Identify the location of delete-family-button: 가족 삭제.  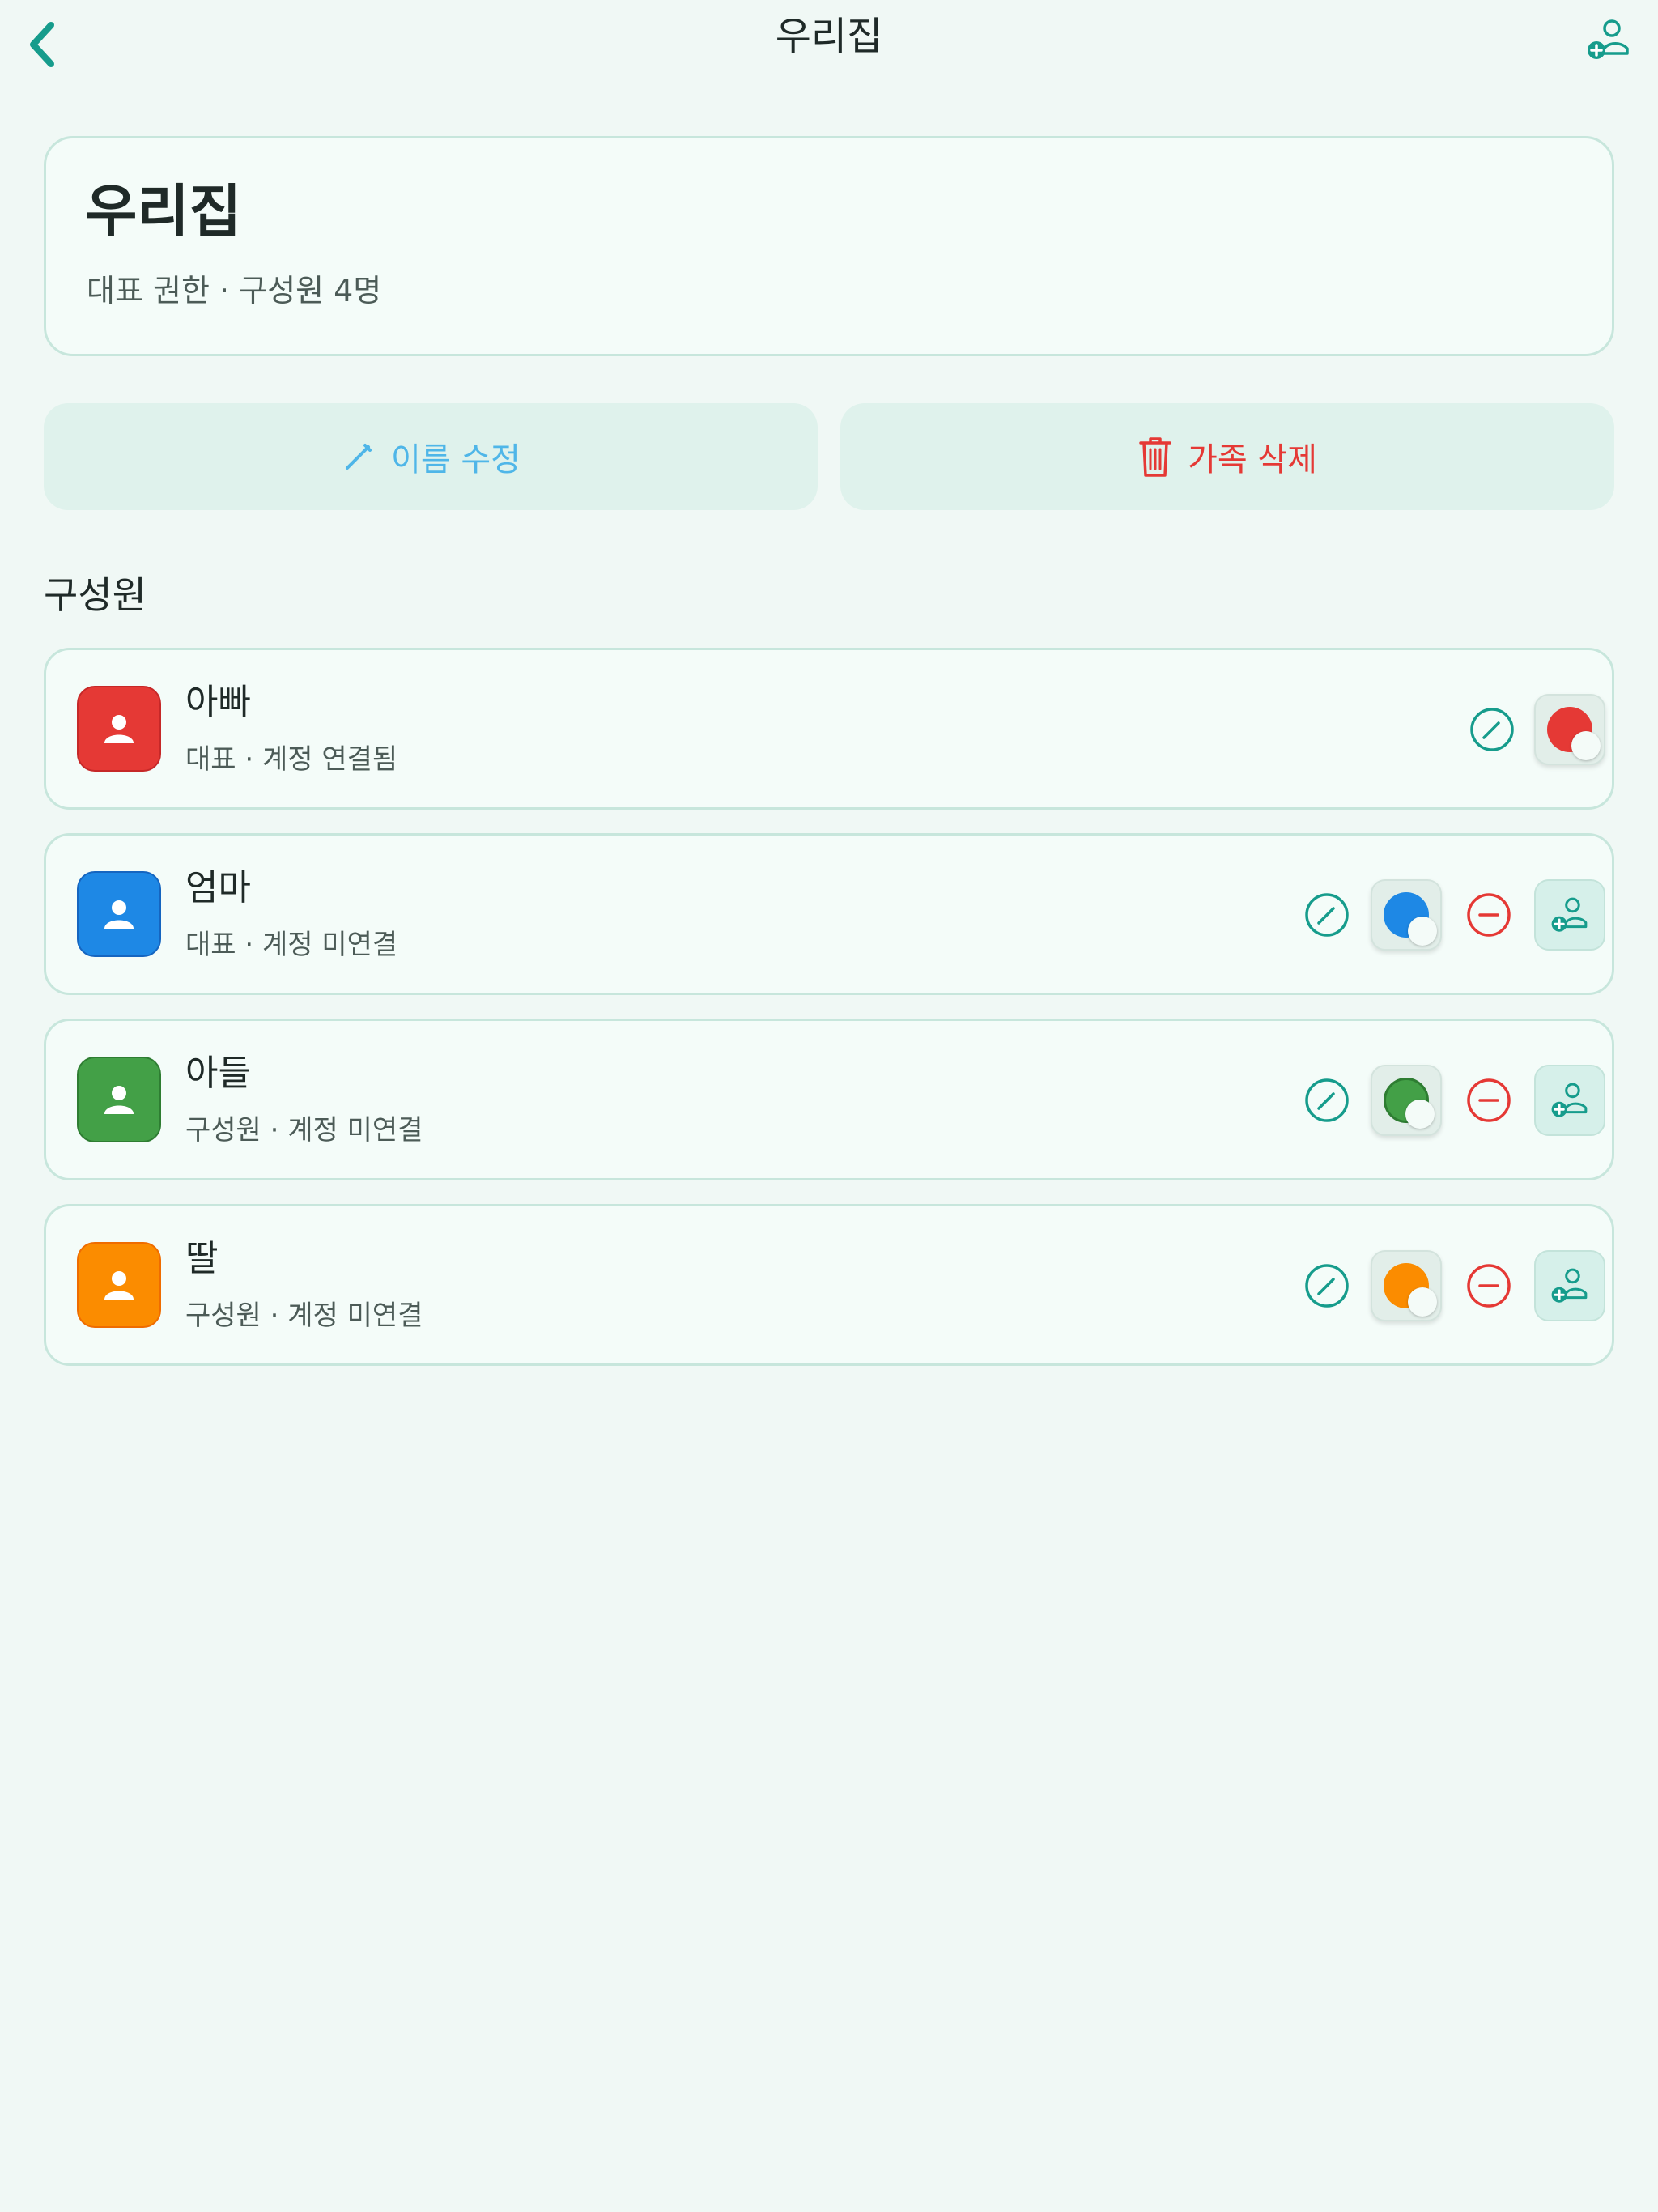
(1227, 456).